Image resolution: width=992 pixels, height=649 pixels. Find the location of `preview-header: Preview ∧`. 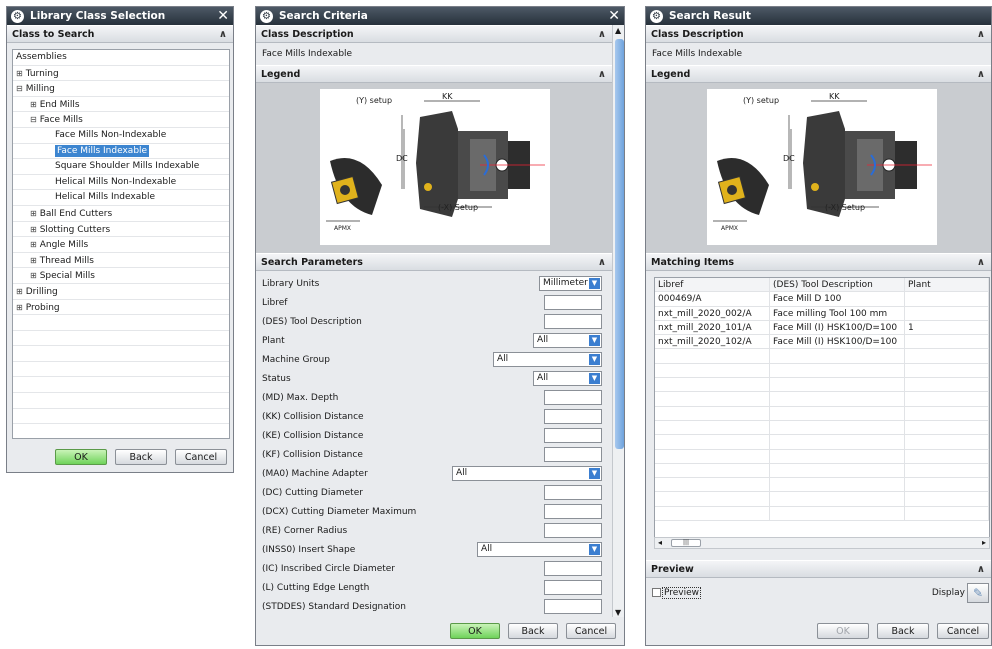

preview-header: Preview ∧ is located at coordinates (818, 569).